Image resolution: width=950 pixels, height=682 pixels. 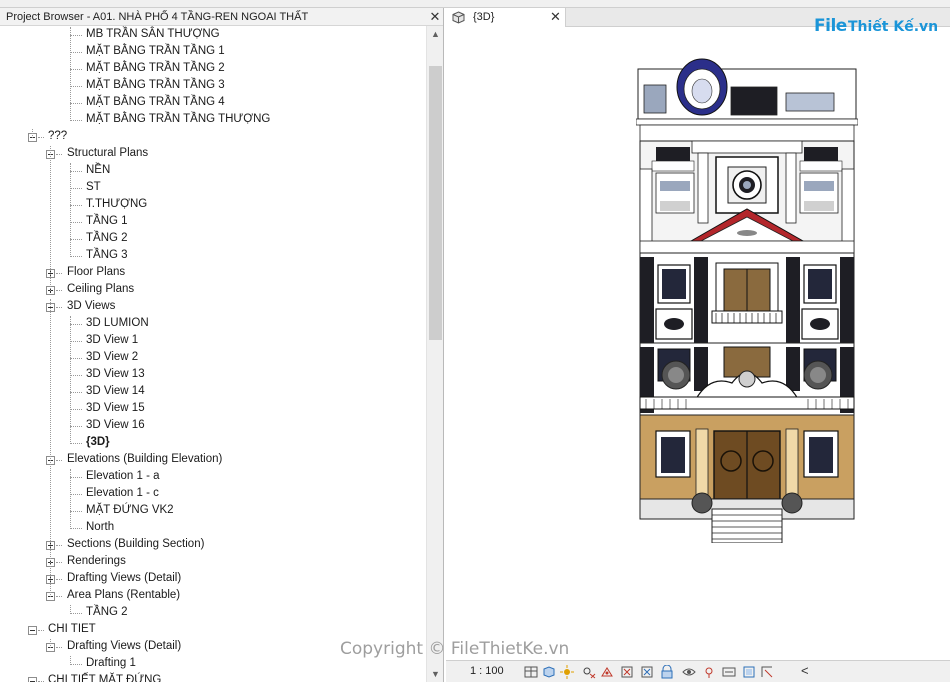 What do you see at coordinates (455, 649) in the screenshot?
I see `copyright-watermark: Copyright © FileThietKe.vn` at bounding box center [455, 649].